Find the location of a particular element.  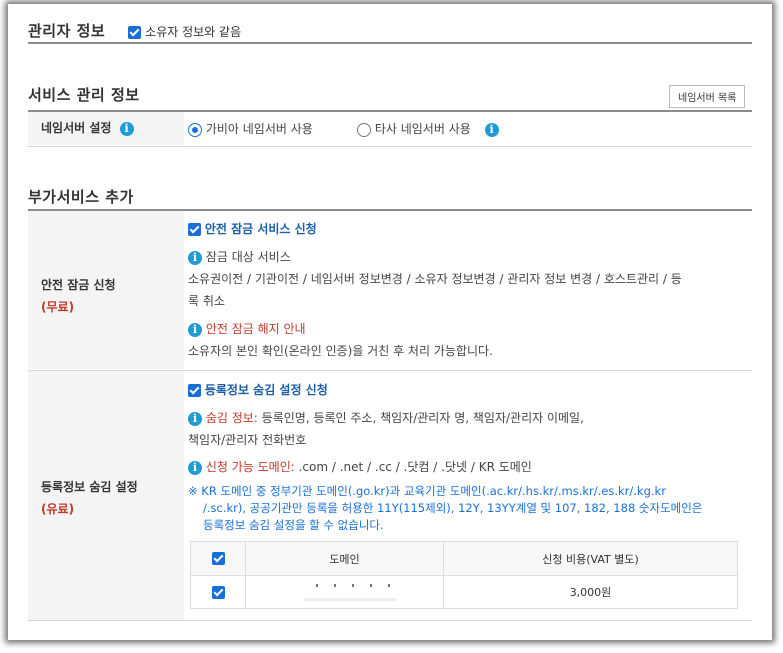

addon-header: 부가서비스 추가 is located at coordinates (390, 196).